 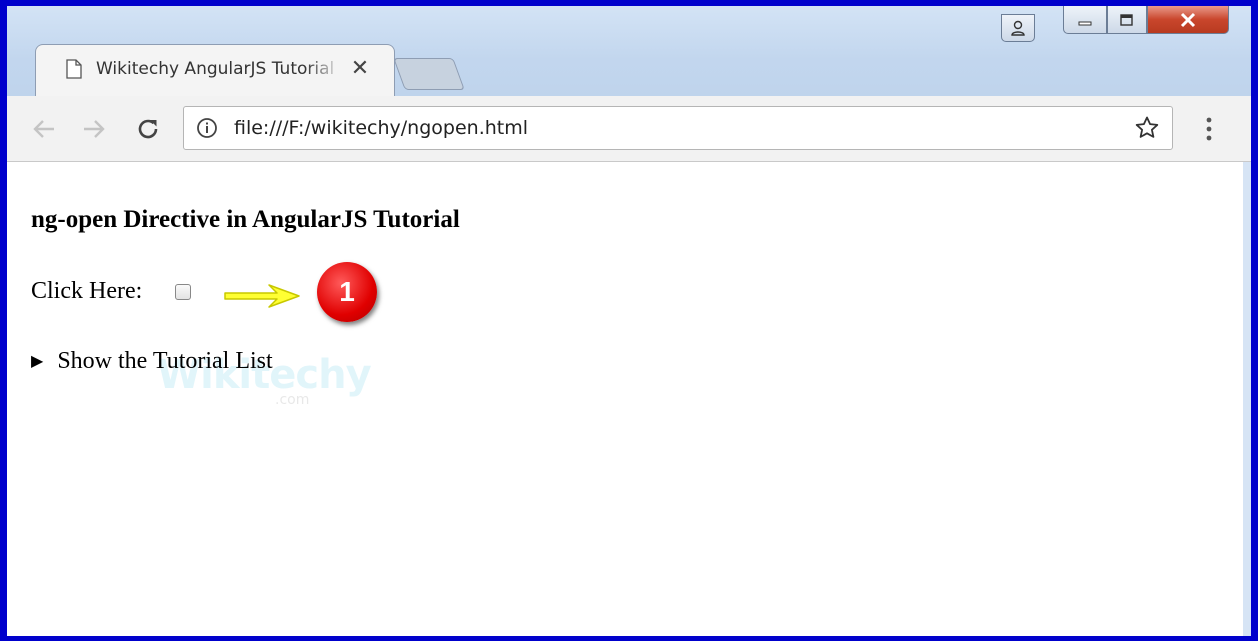 I want to click on info-icon, so click(x=207, y=128).